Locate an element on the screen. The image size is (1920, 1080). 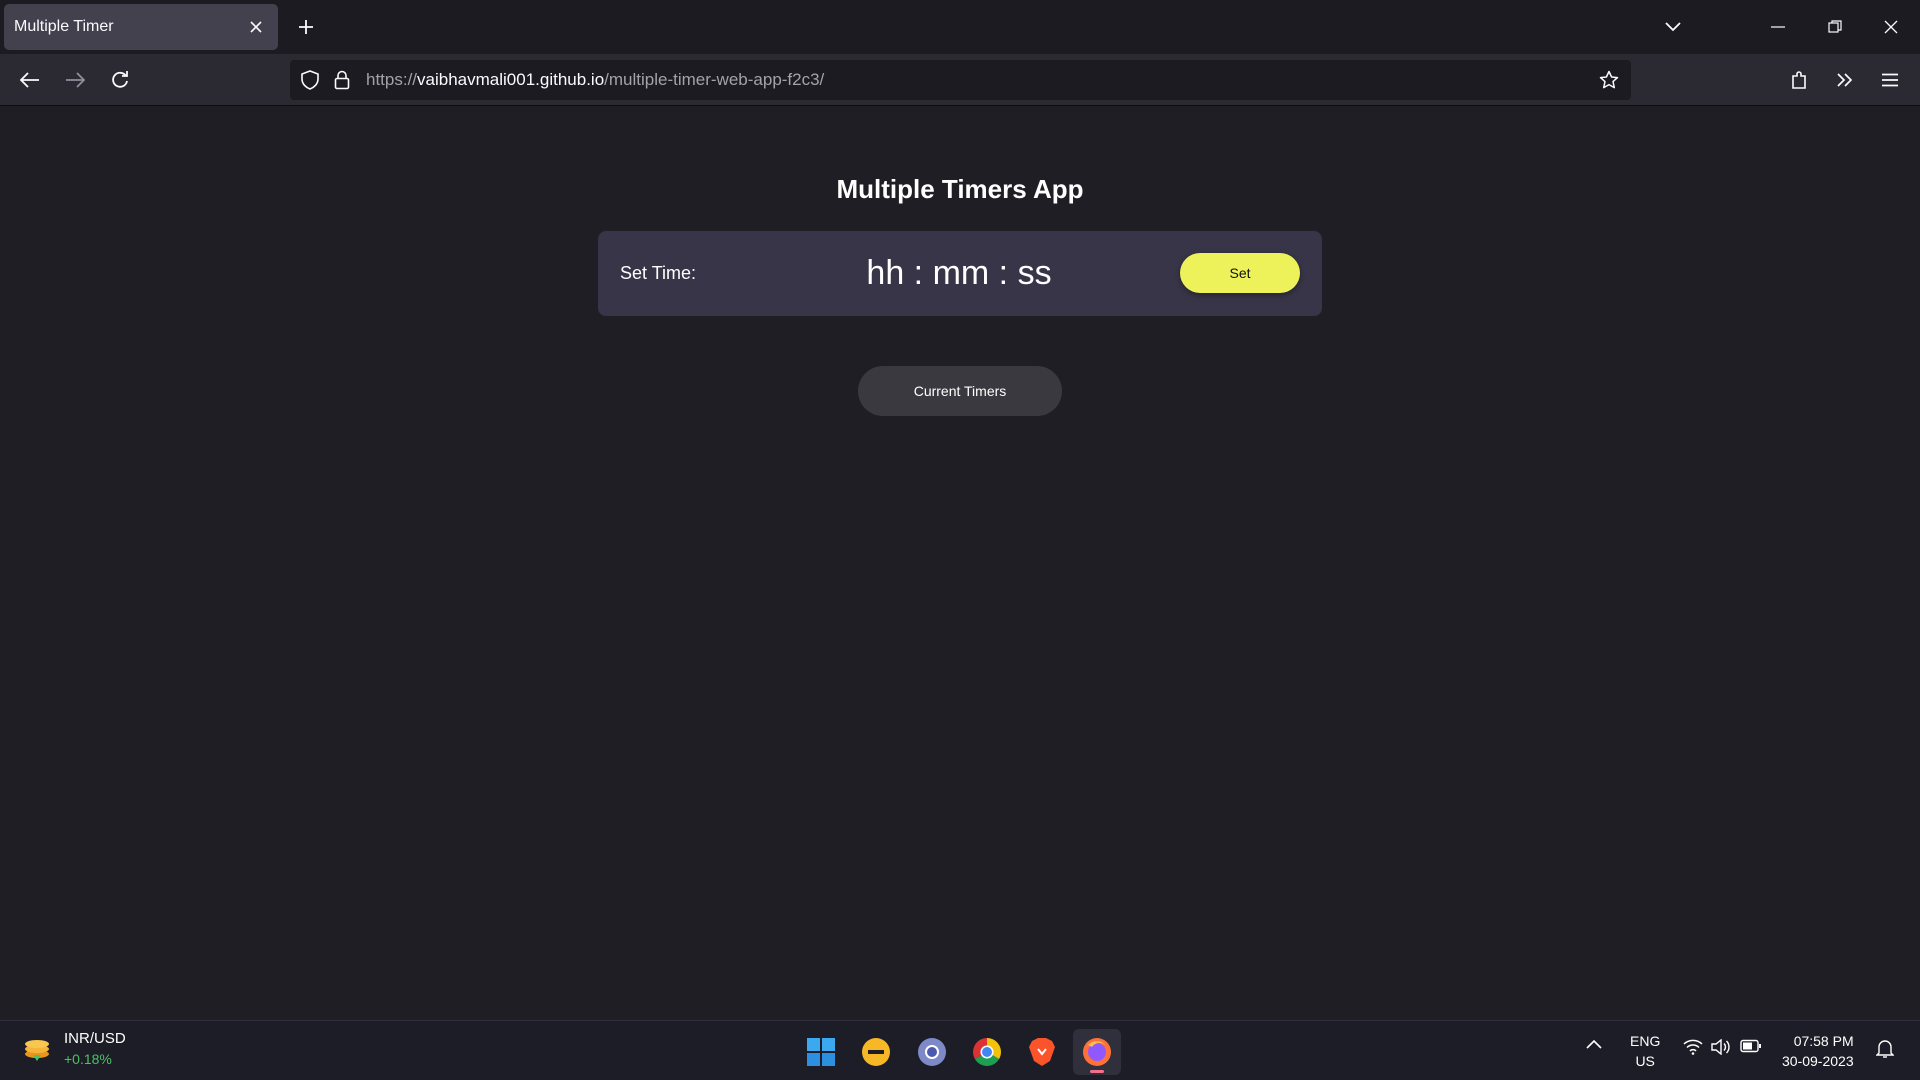
bookmark-star-icon is located at coordinates (1609, 80).